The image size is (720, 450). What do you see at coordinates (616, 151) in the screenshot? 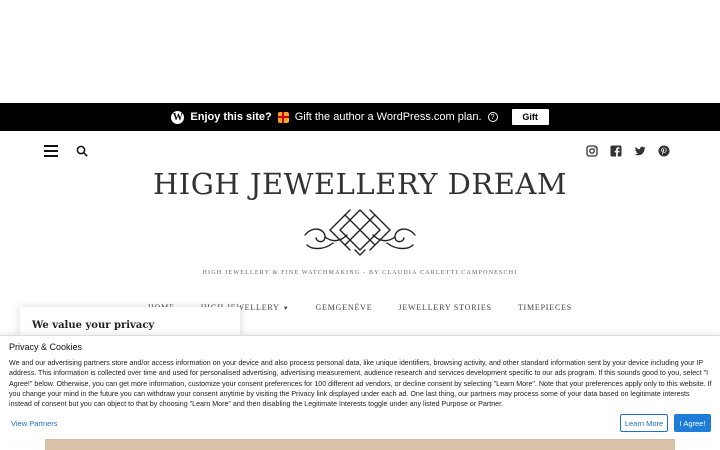
I see `facebook-icon` at bounding box center [616, 151].